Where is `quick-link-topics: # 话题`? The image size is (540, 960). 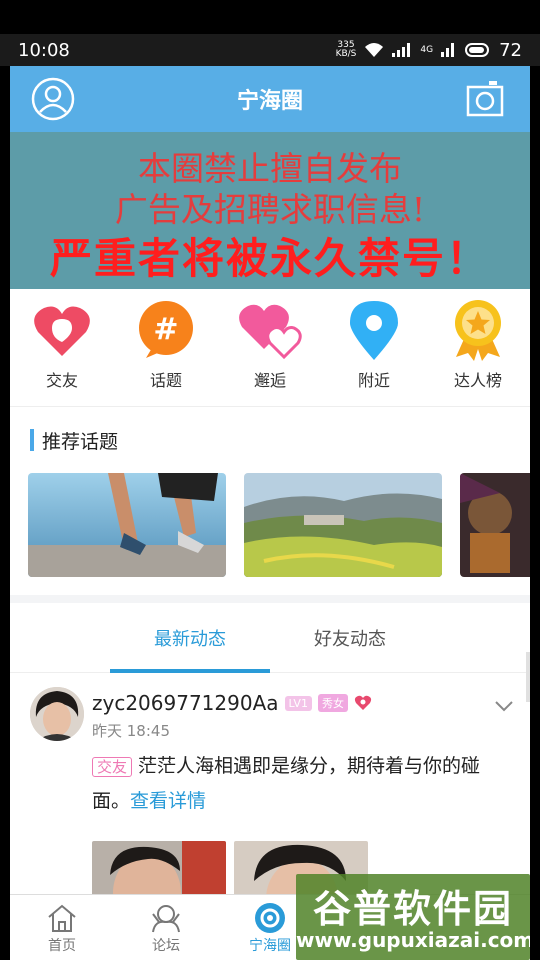 quick-link-topics: # 话题 is located at coordinates (166, 345).